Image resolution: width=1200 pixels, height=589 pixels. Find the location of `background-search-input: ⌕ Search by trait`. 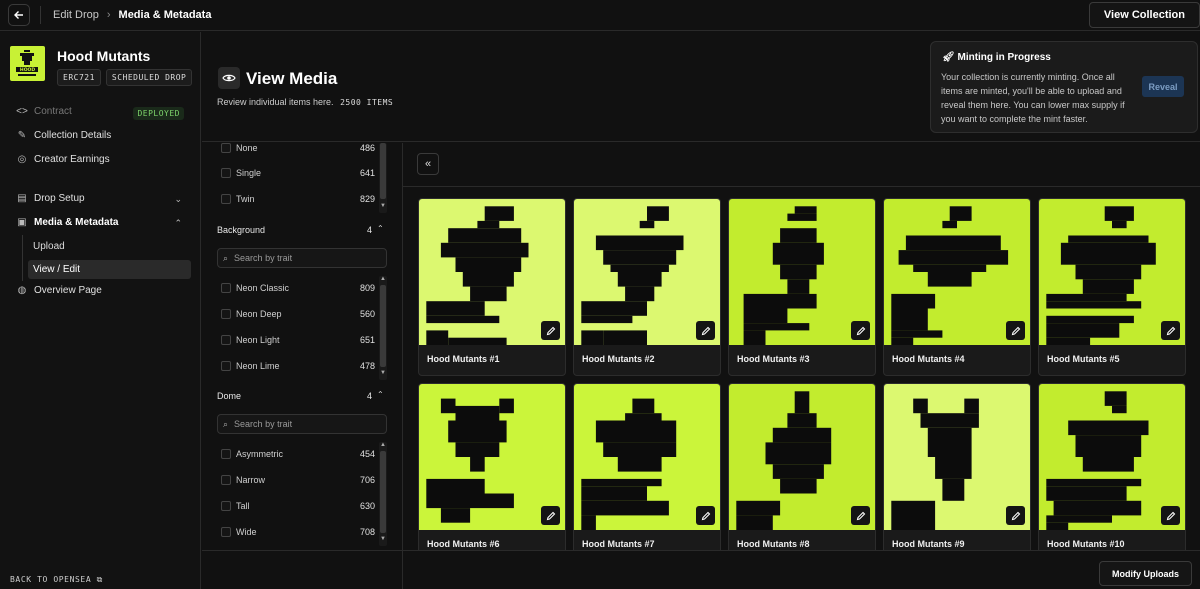

background-search-input: ⌕ Search by trait is located at coordinates (302, 258).